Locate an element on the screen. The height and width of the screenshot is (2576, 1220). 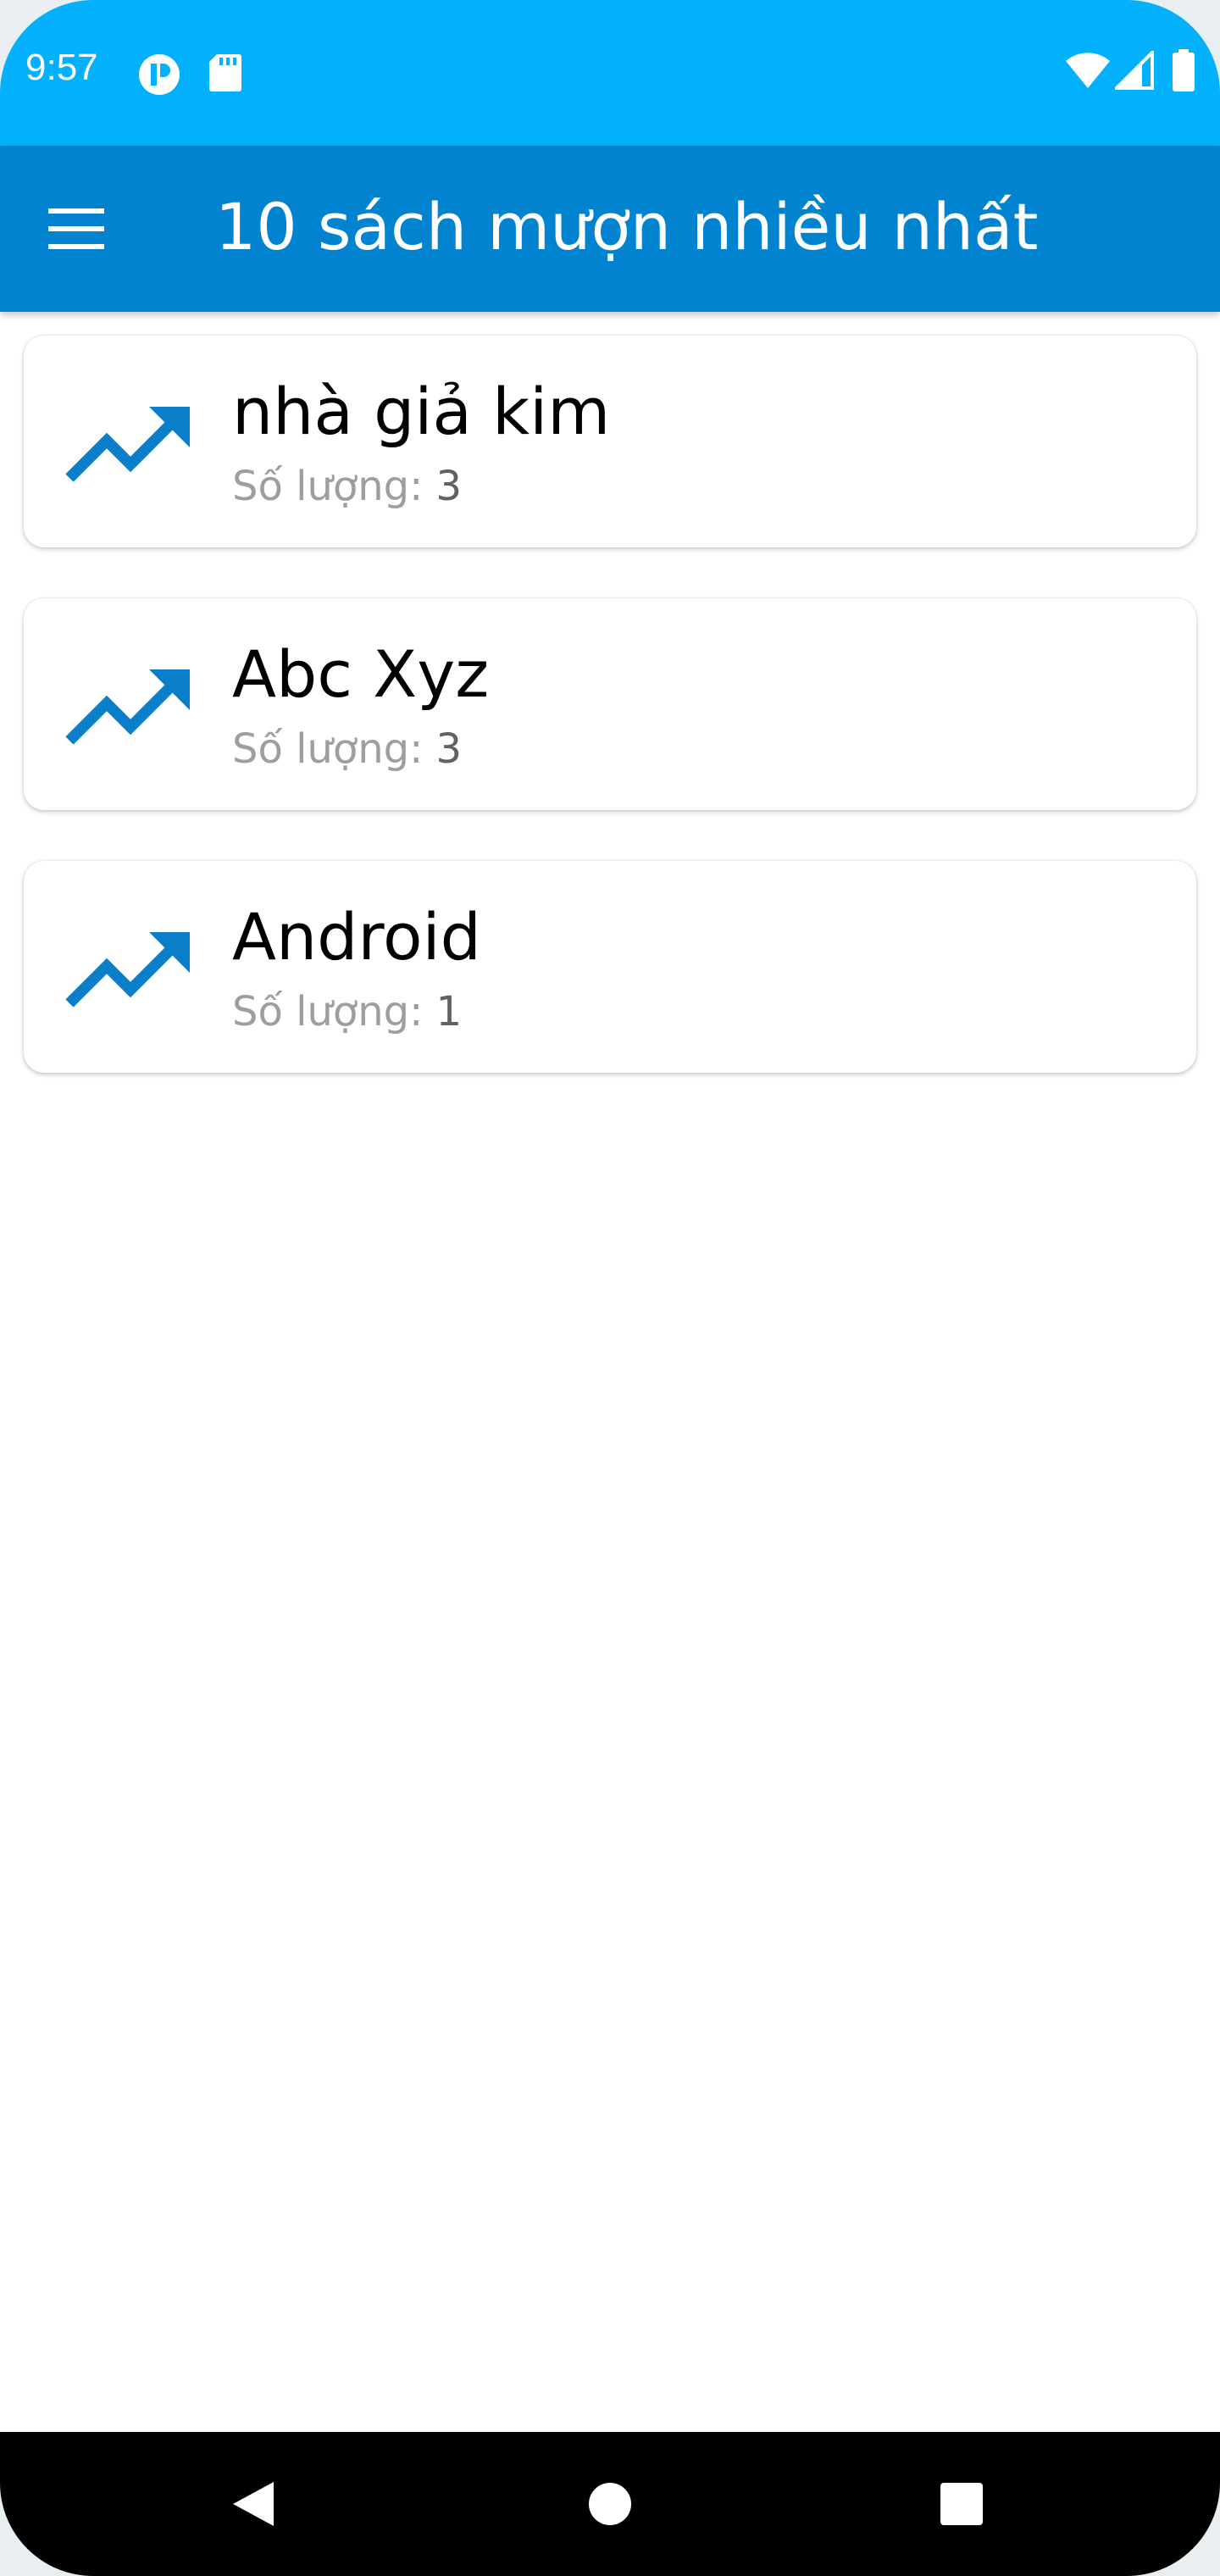
book-quantity: Số lượng: 1 is located at coordinates (347, 1012).